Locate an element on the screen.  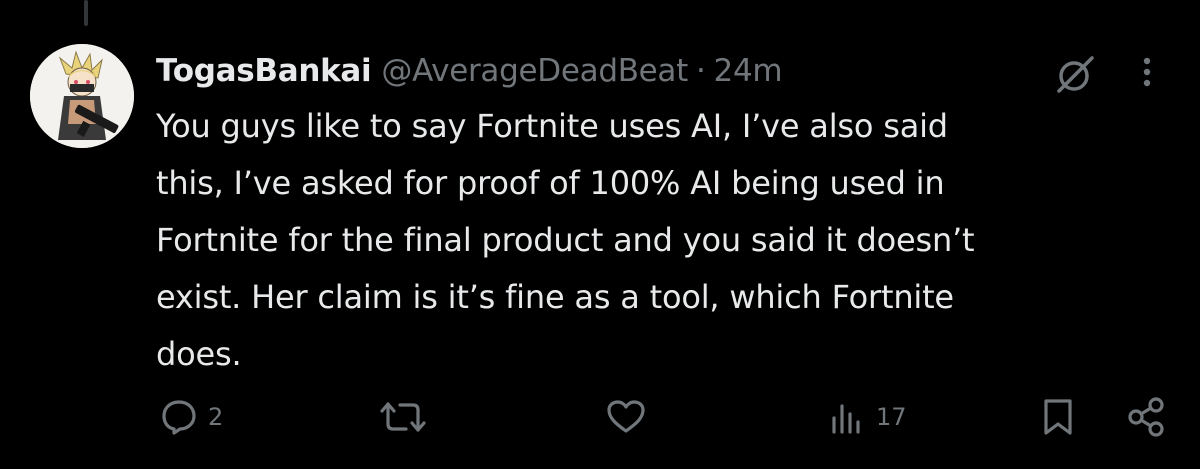
repost-button is located at coordinates (407, 417).